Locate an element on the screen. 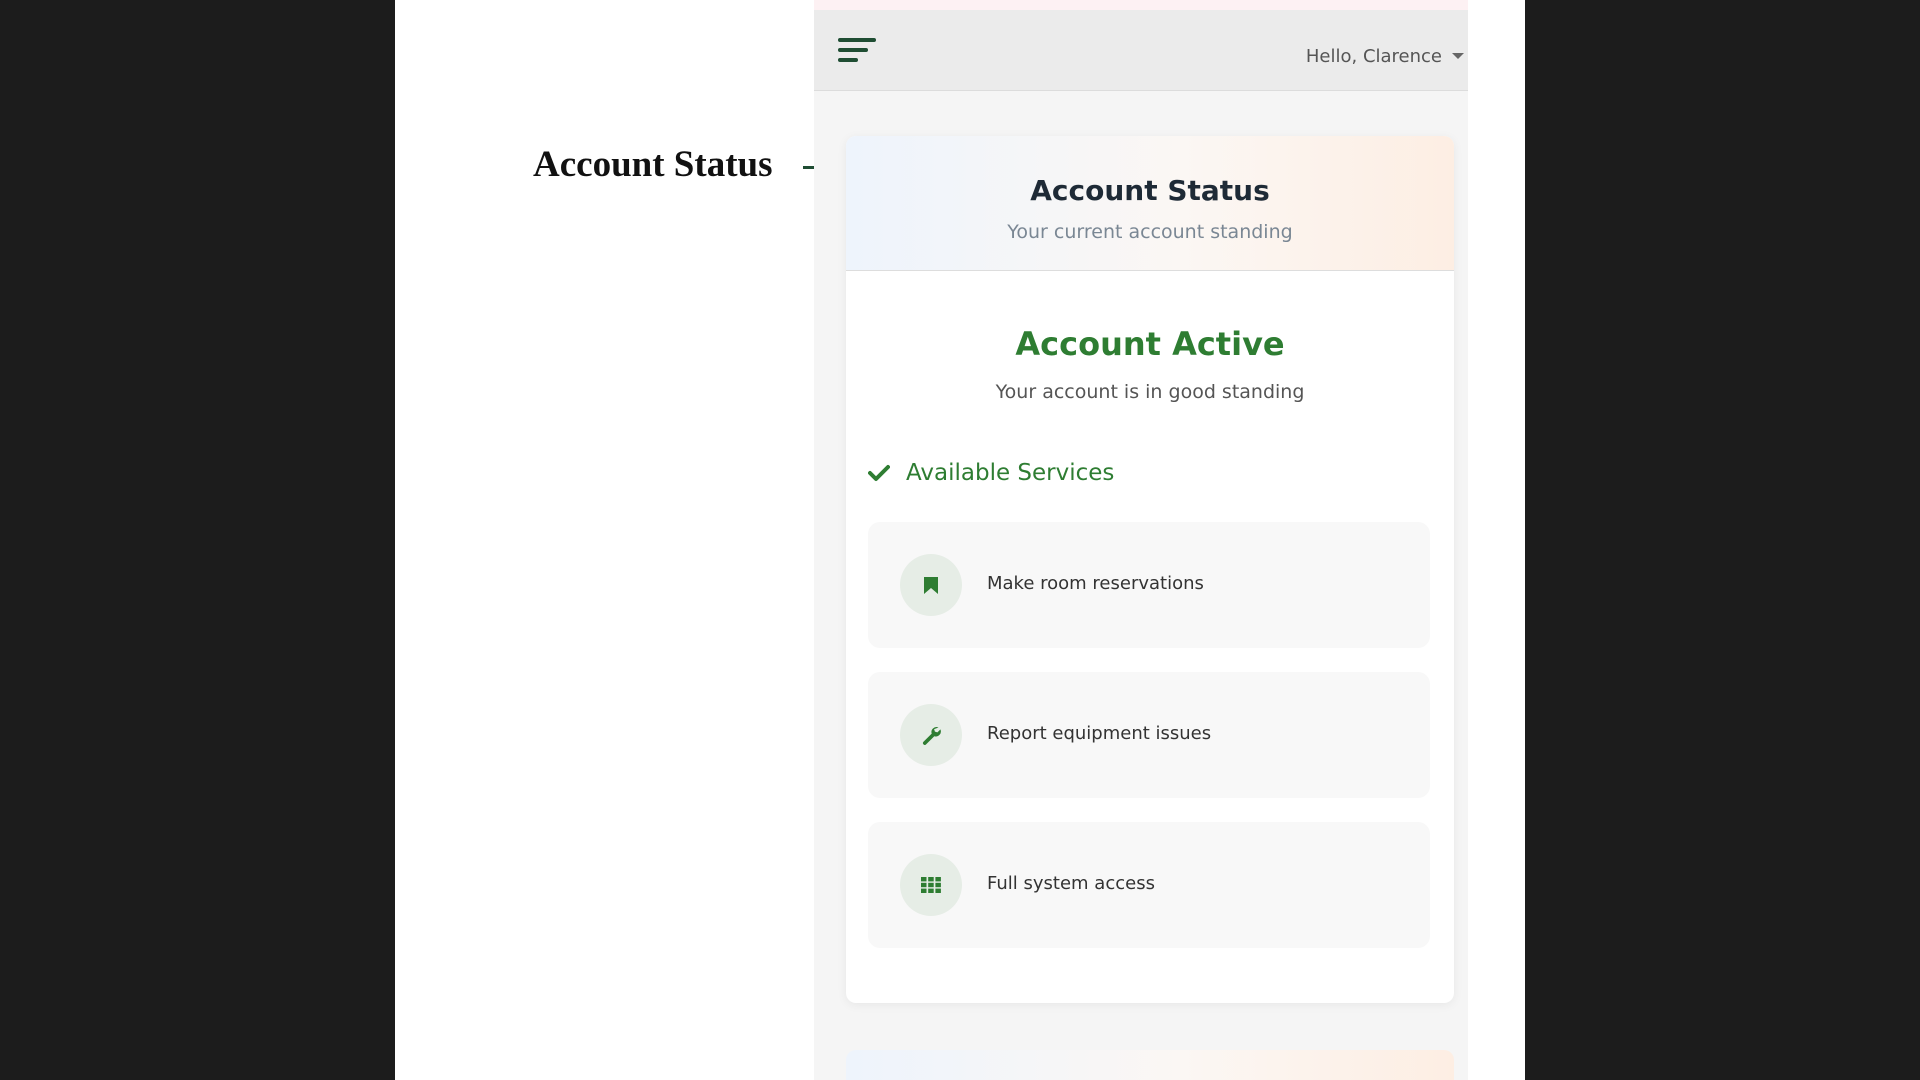  user-greeting: Hello, Clarence is located at coordinates (1373, 56).